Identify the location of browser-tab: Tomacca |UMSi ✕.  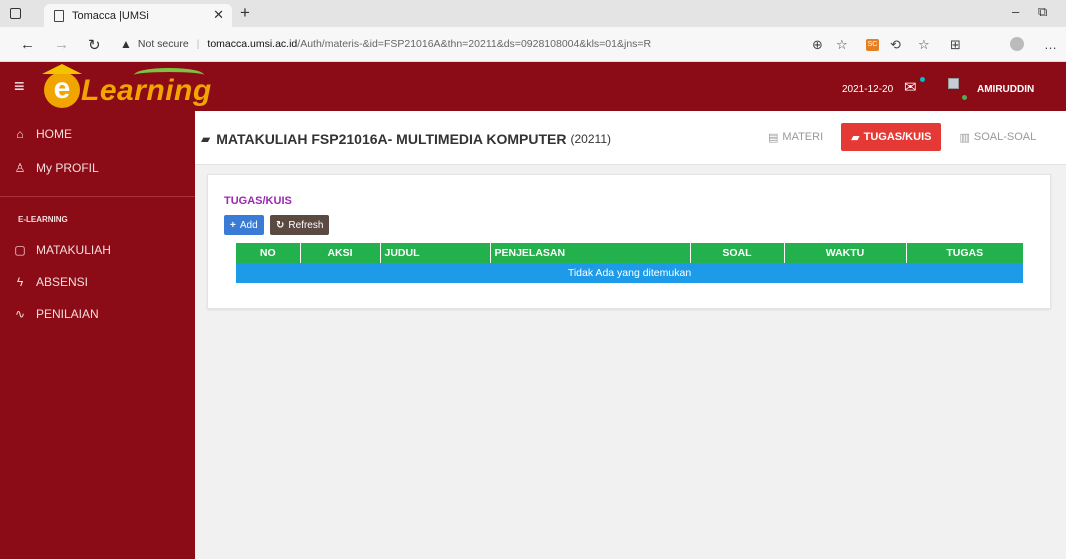
(138, 15).